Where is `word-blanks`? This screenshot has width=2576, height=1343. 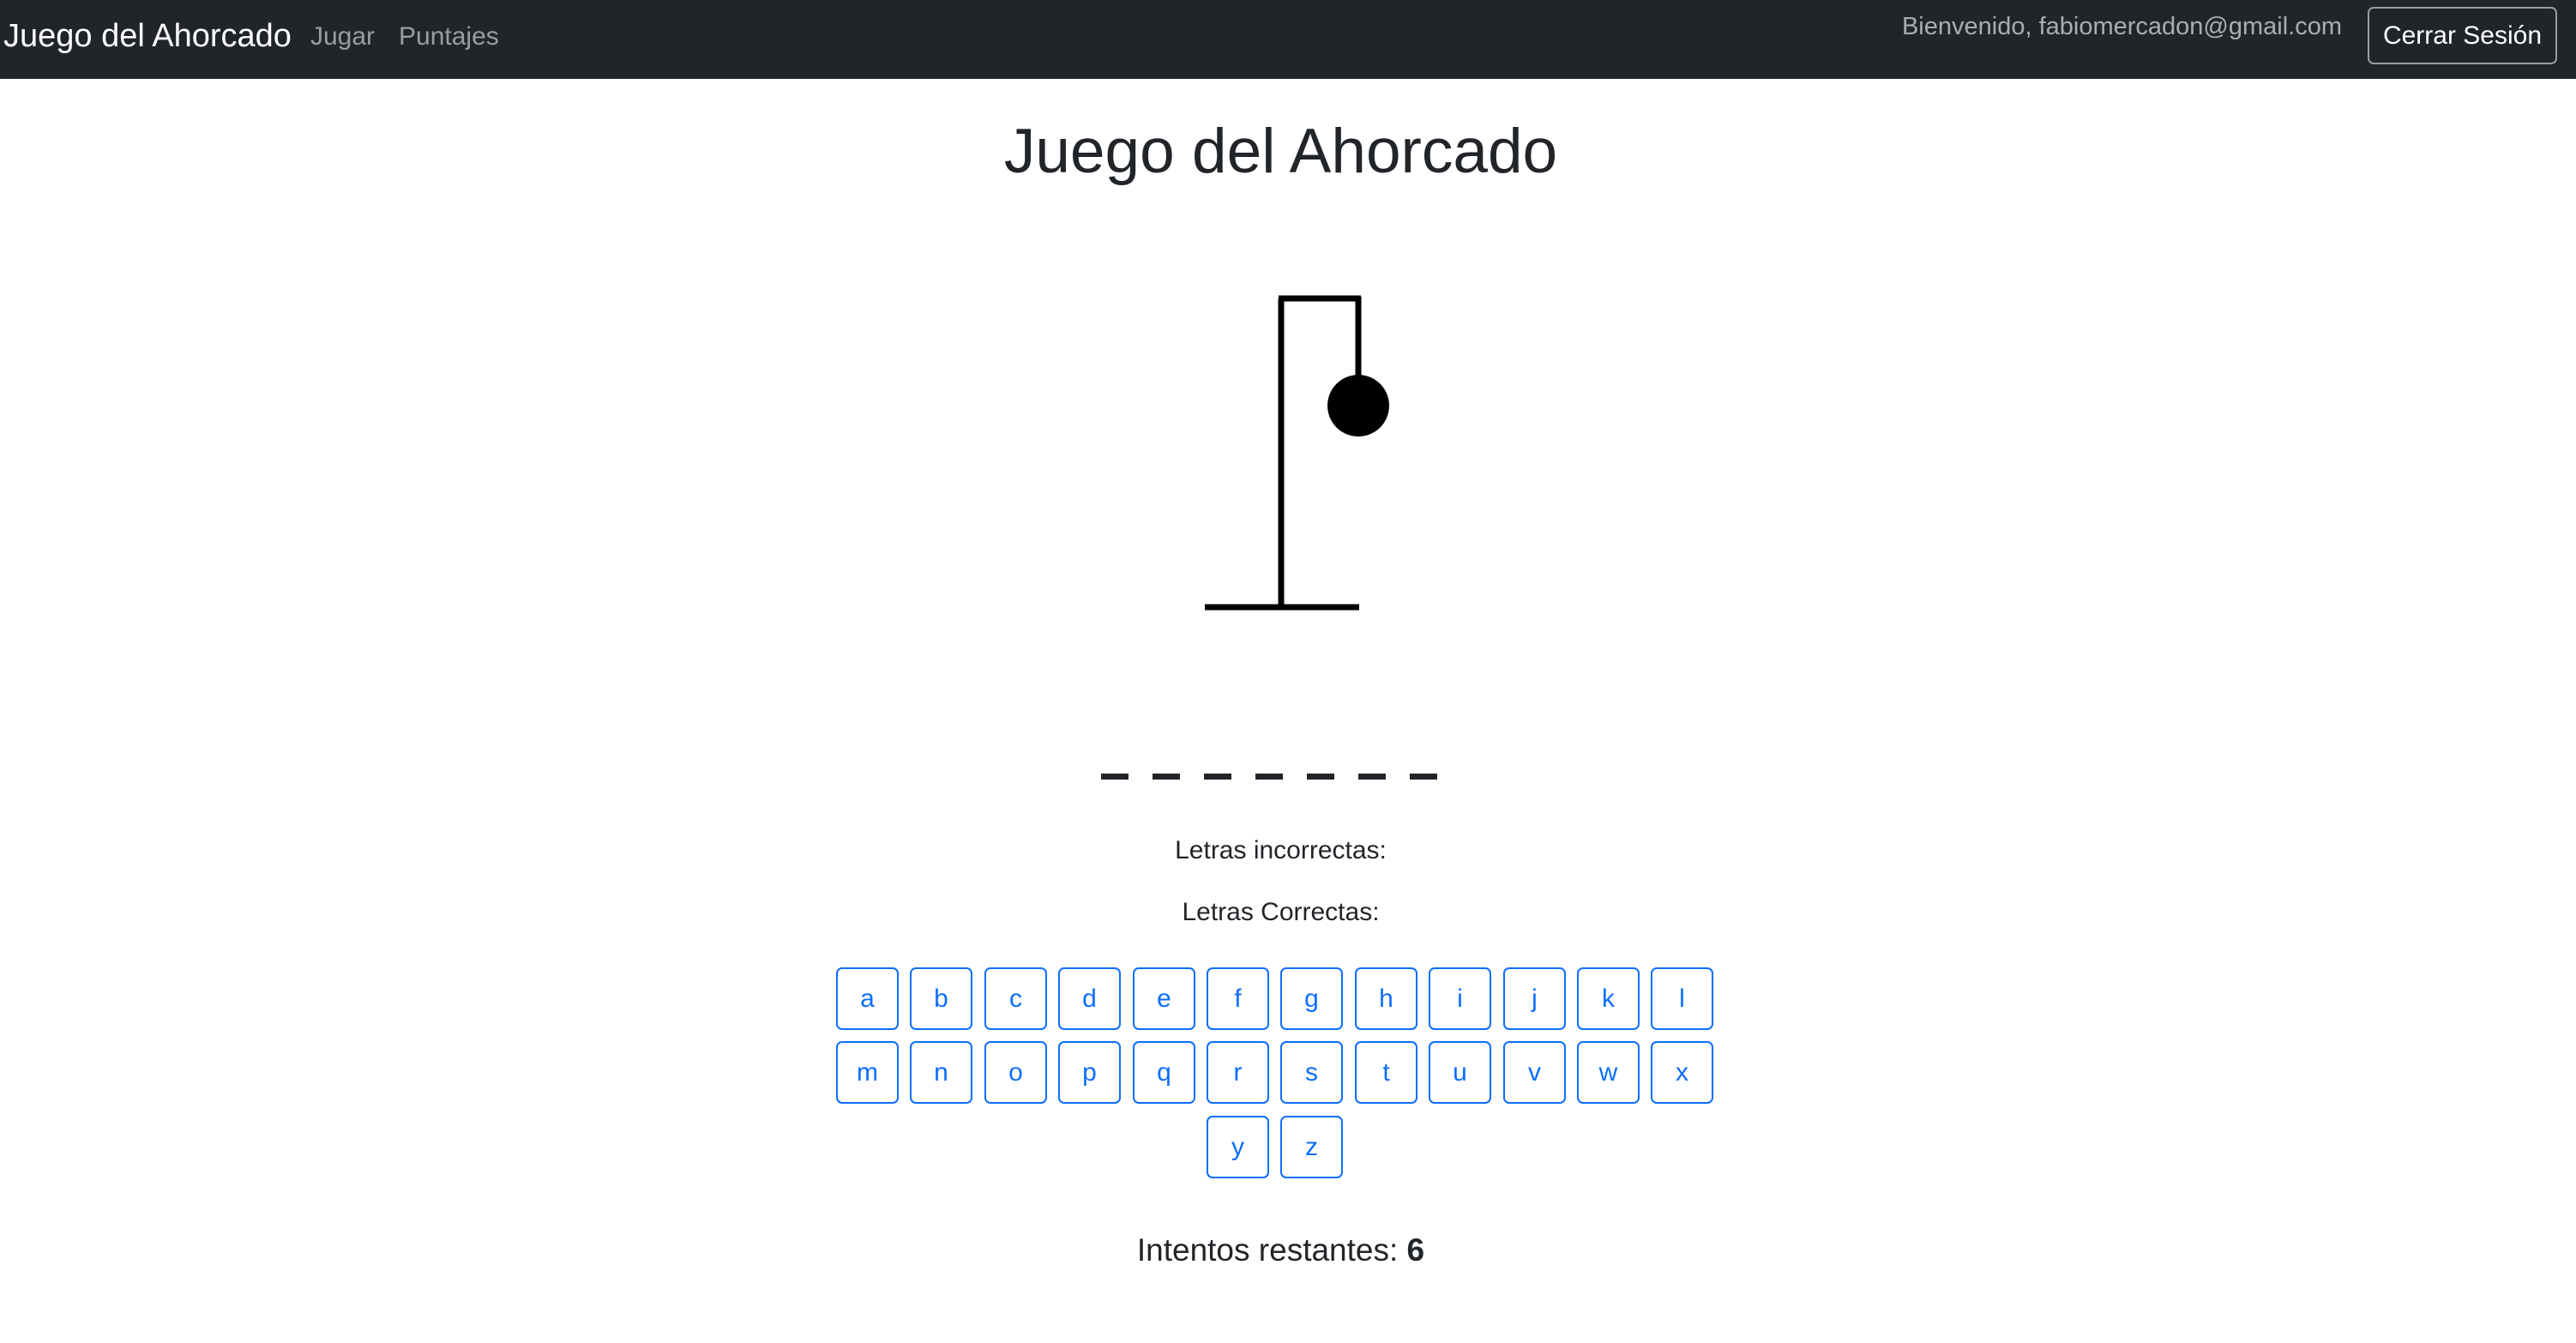
word-blanks is located at coordinates (1269, 779).